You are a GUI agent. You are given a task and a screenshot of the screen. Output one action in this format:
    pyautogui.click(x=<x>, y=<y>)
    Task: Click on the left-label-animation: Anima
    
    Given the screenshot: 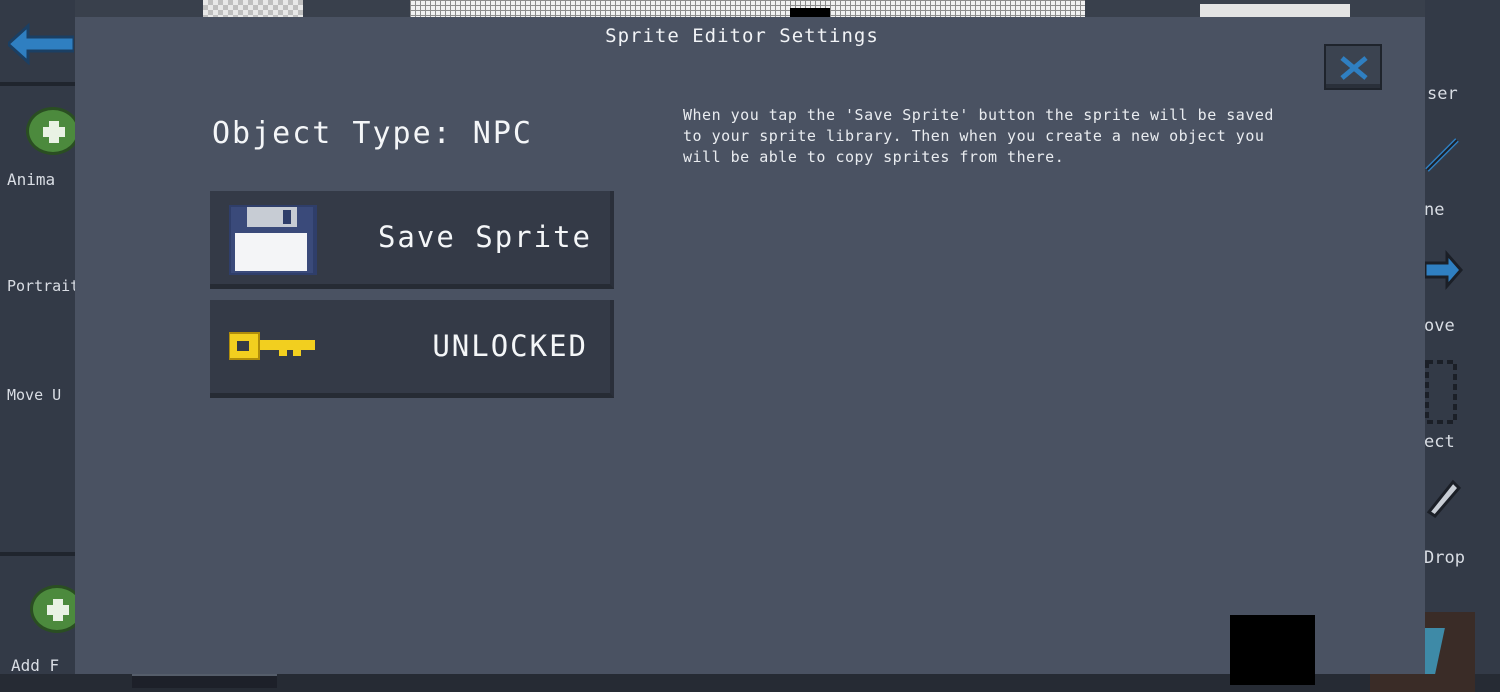 What is the action you would take?
    pyautogui.click(x=31, y=179)
    